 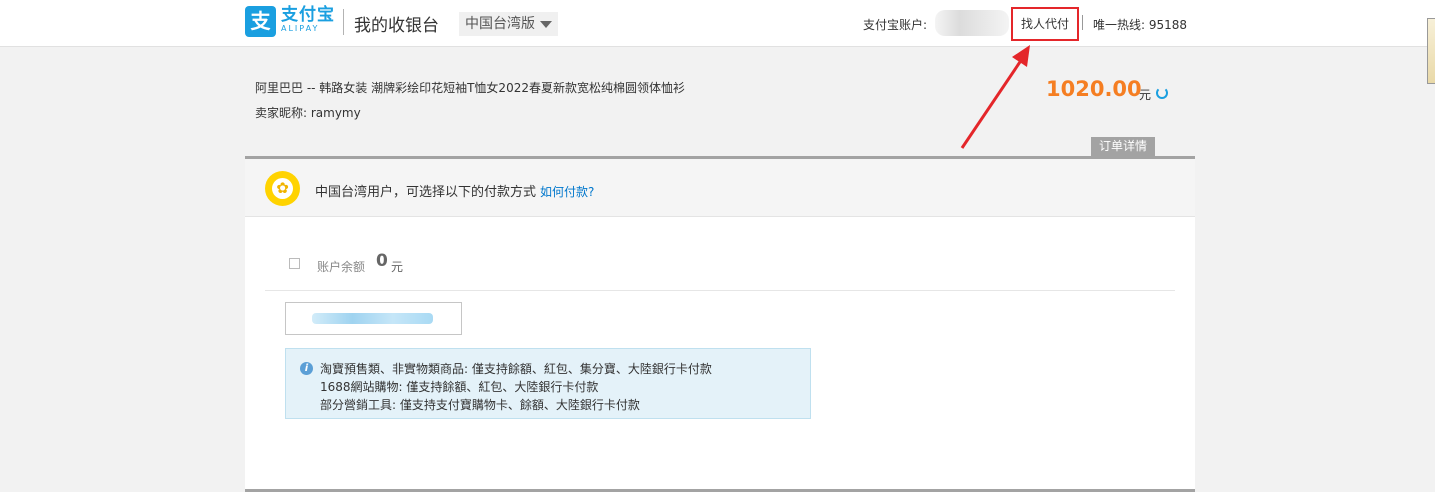 I want to click on annotation-arrow, so click(x=995, y=97).